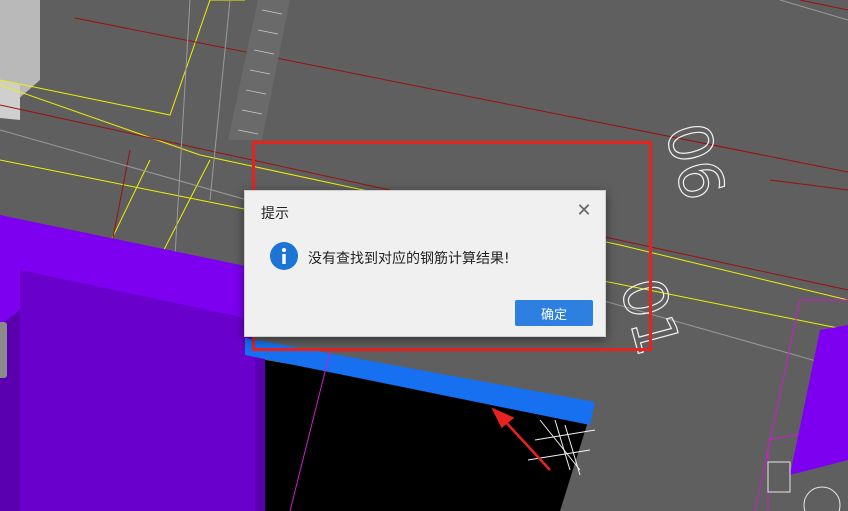  I want to click on dialog-message: 没有查找到对应的钢筋计算结果!, so click(409, 259).